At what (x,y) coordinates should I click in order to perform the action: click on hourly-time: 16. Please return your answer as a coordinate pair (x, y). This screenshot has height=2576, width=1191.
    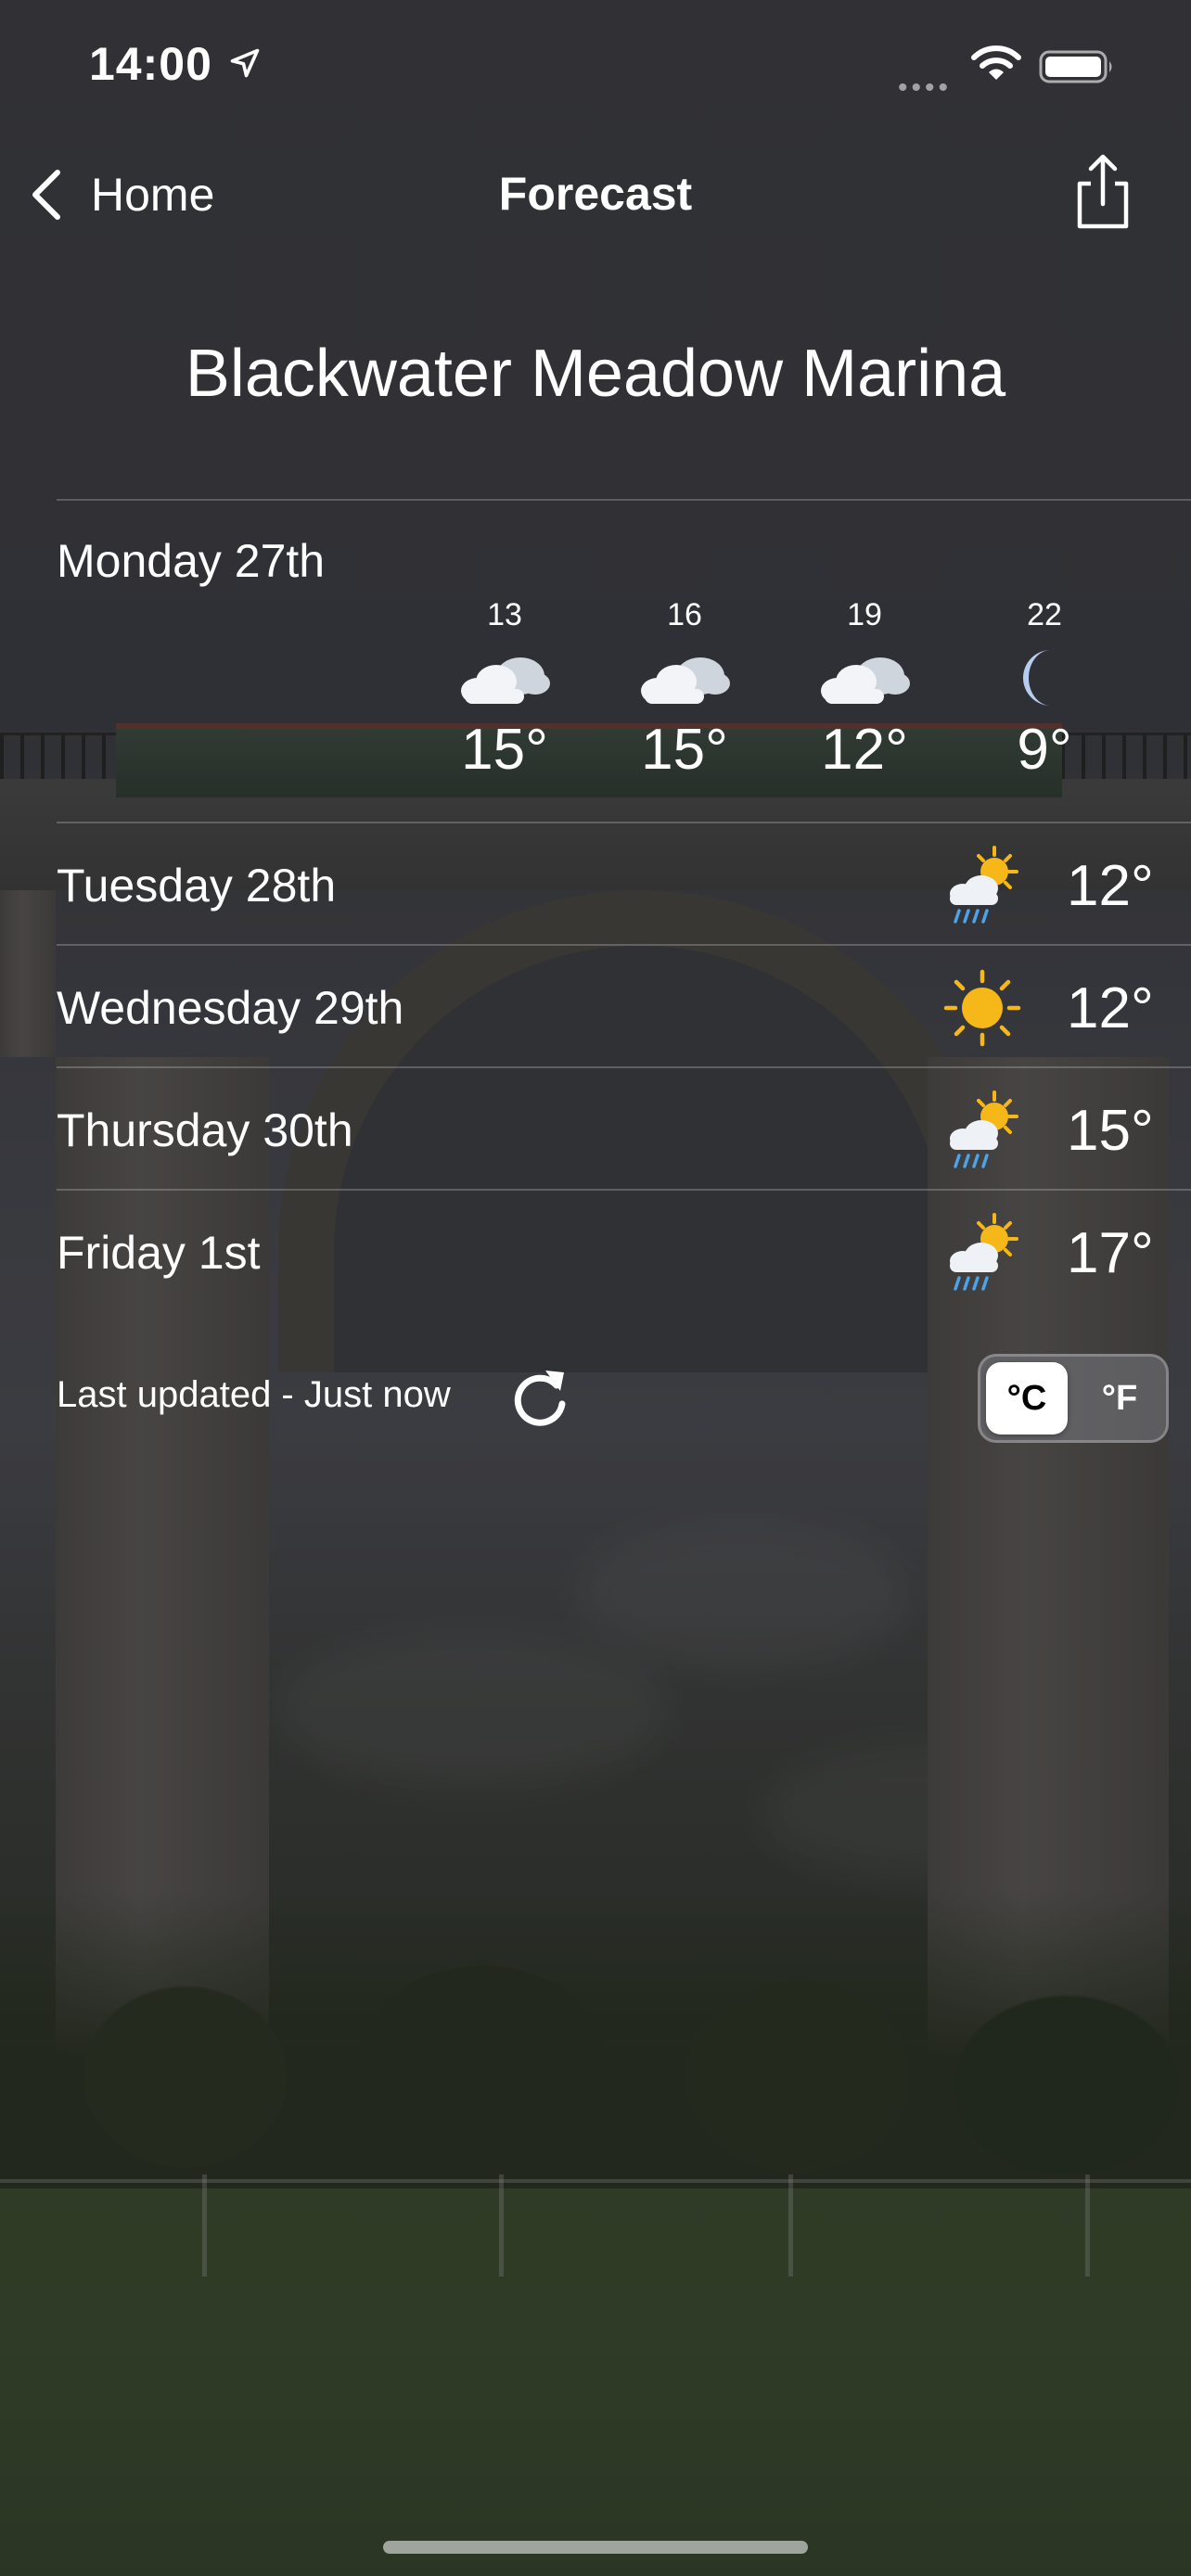
    Looking at the image, I should click on (684, 615).